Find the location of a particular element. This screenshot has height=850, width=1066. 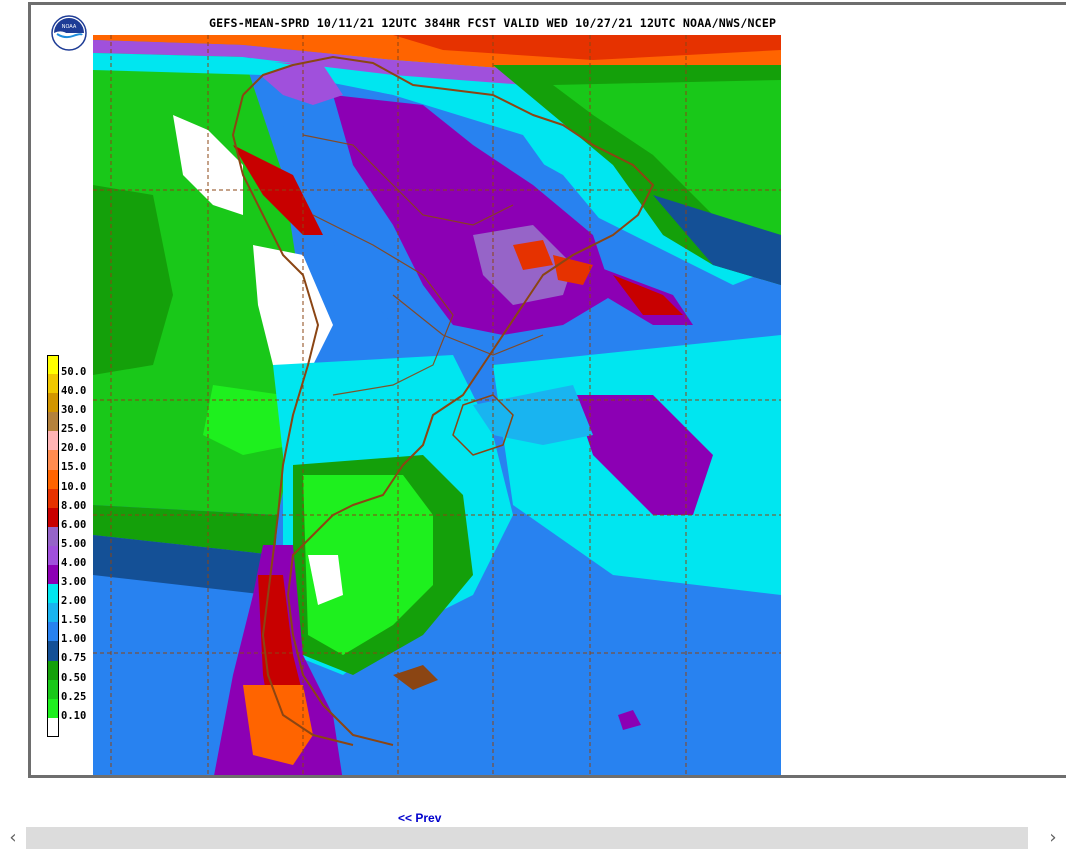

legend-row: 15.0 is located at coordinates (77, 461).